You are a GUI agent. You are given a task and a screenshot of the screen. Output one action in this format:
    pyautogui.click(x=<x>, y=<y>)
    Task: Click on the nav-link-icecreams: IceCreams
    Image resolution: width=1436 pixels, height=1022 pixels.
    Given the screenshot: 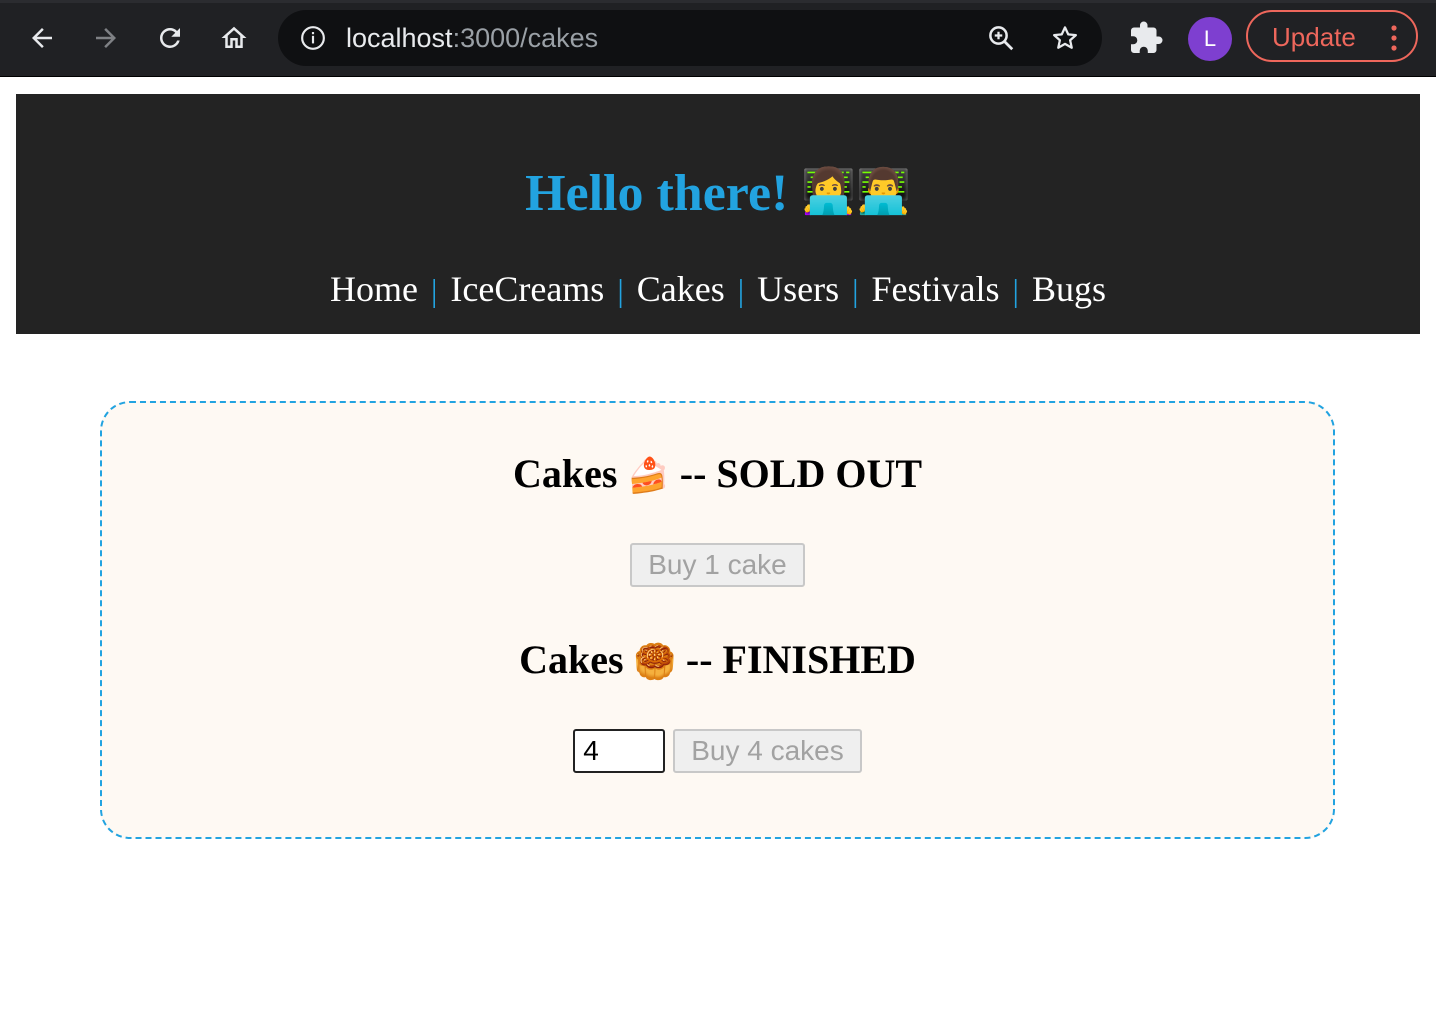 What is the action you would take?
    pyautogui.click(x=527, y=289)
    